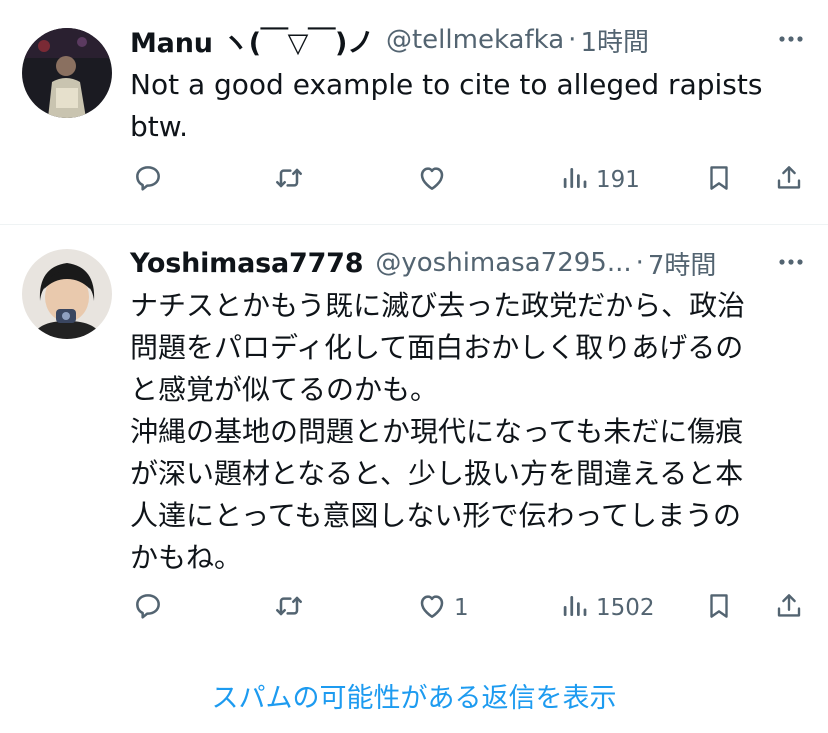 The height and width of the screenshot is (733, 828). I want to click on views-count: 1502, so click(625, 608).